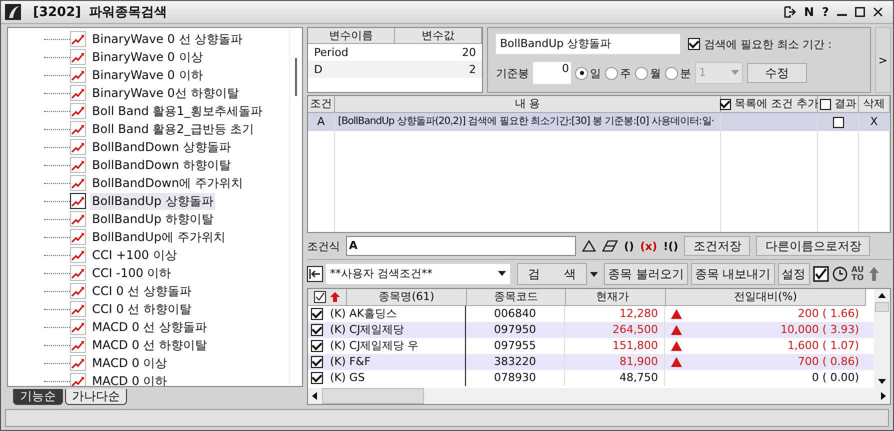  I want to click on tree-item: Boll Band 활용2_급반등 초기, so click(173, 129).